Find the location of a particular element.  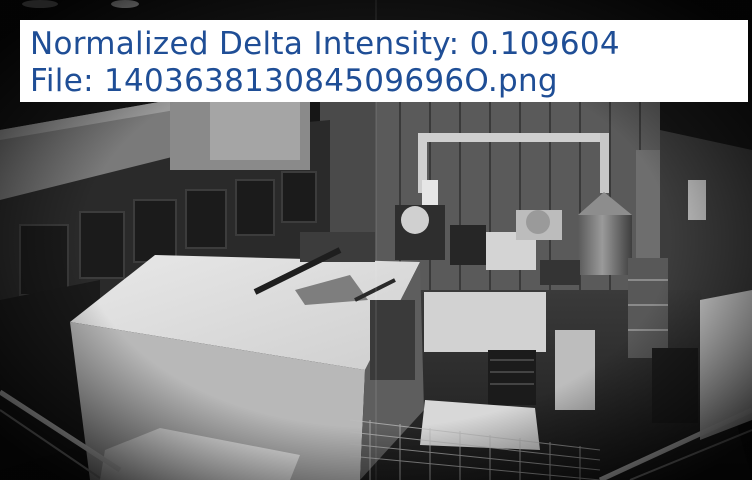

file-label: File: is located at coordinates (62, 81).